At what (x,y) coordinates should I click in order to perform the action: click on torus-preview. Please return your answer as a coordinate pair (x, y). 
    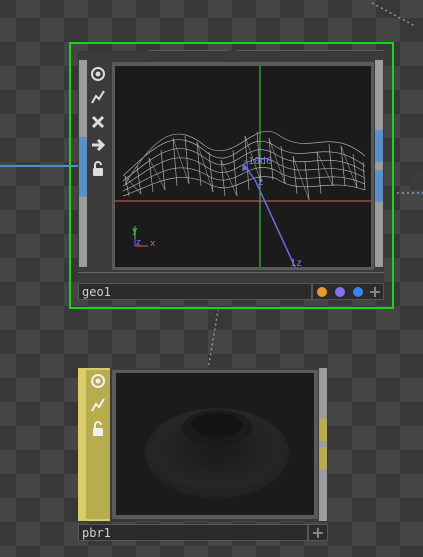
    Looking at the image, I should click on (217, 453).